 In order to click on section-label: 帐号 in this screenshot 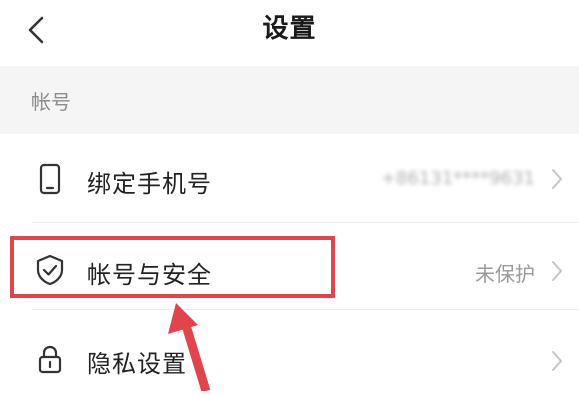, I will do `click(51, 102)`.